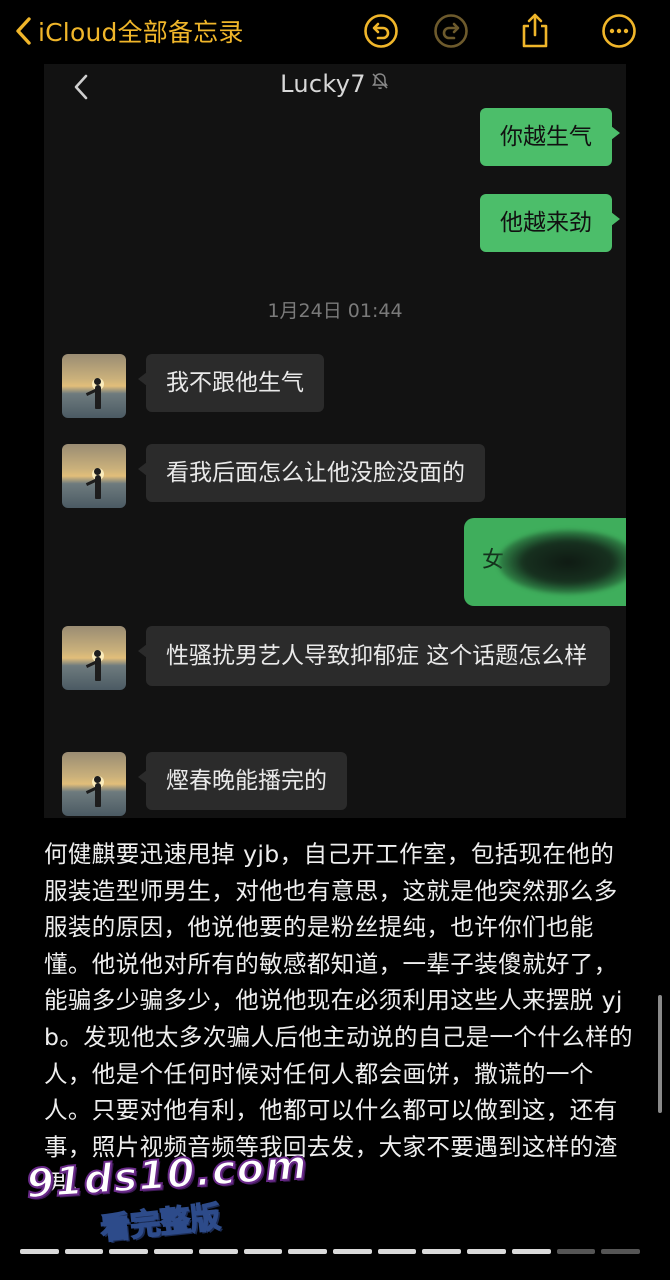 Image resolution: width=670 pixels, height=1280 pixels. Describe the element at coordinates (335, 311) in the screenshot. I see `chat-timestamp: 1月24日 01:44` at that location.